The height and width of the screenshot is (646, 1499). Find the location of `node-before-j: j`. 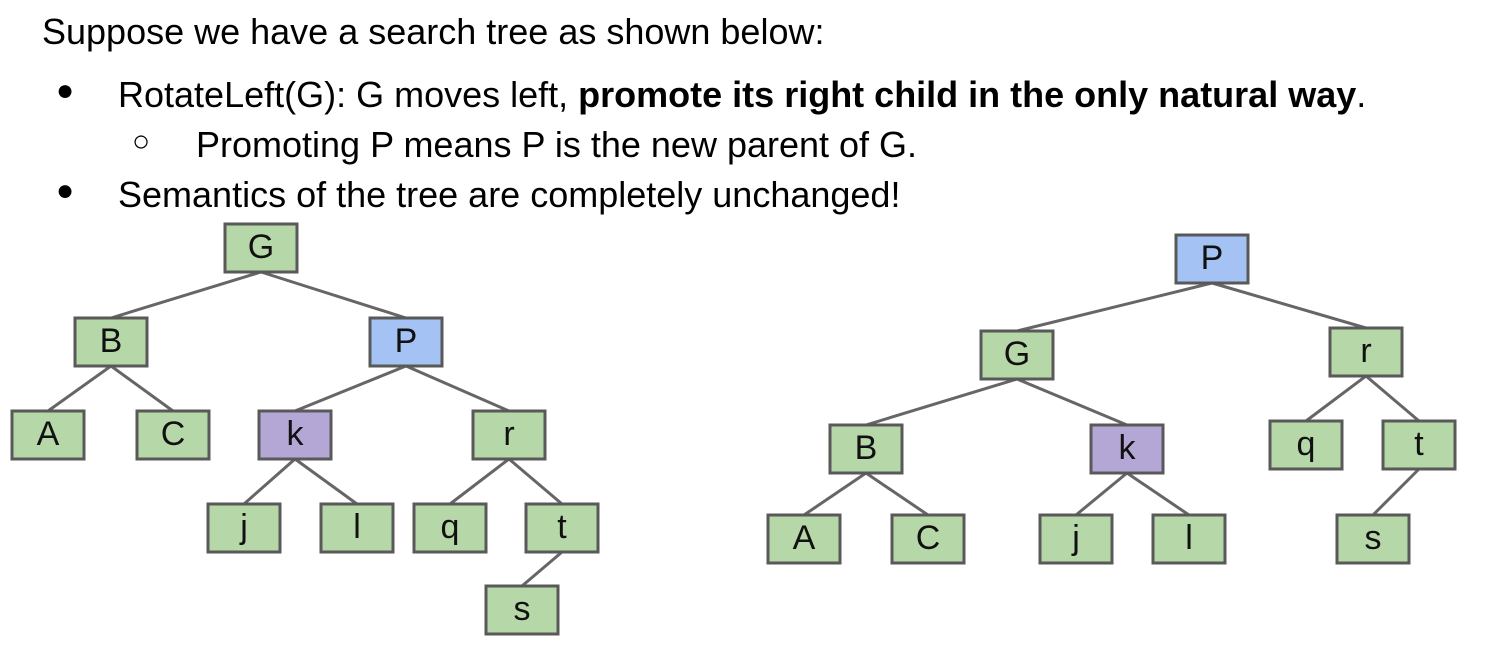

node-before-j: j is located at coordinates (244, 528).